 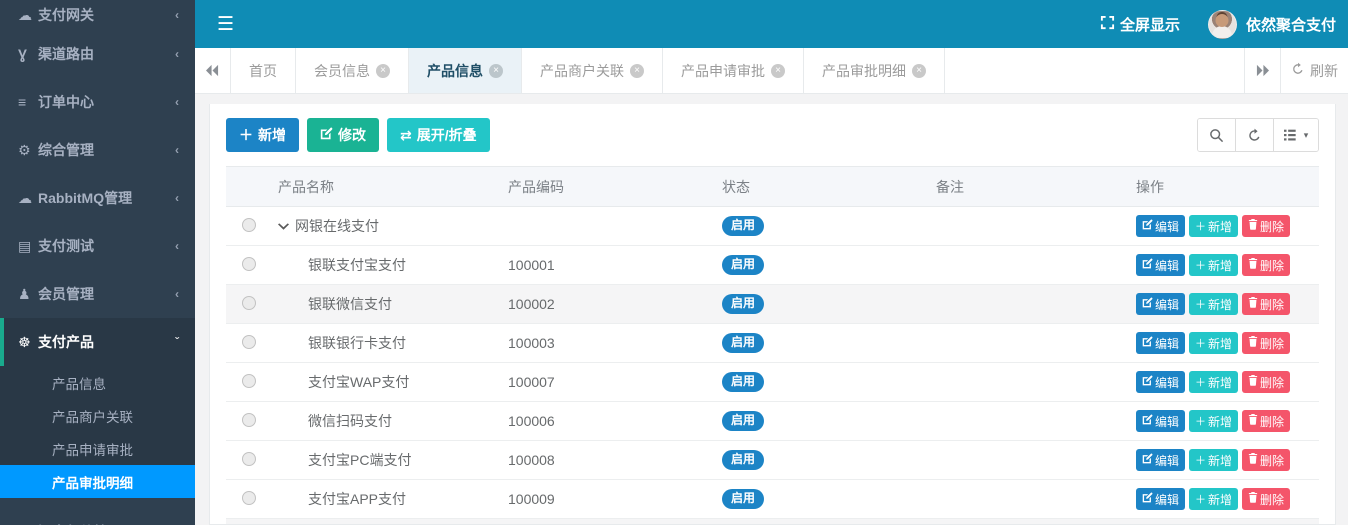 What do you see at coordinates (225, 24) in the screenshot?
I see `hamburger-icon: ☰` at bounding box center [225, 24].